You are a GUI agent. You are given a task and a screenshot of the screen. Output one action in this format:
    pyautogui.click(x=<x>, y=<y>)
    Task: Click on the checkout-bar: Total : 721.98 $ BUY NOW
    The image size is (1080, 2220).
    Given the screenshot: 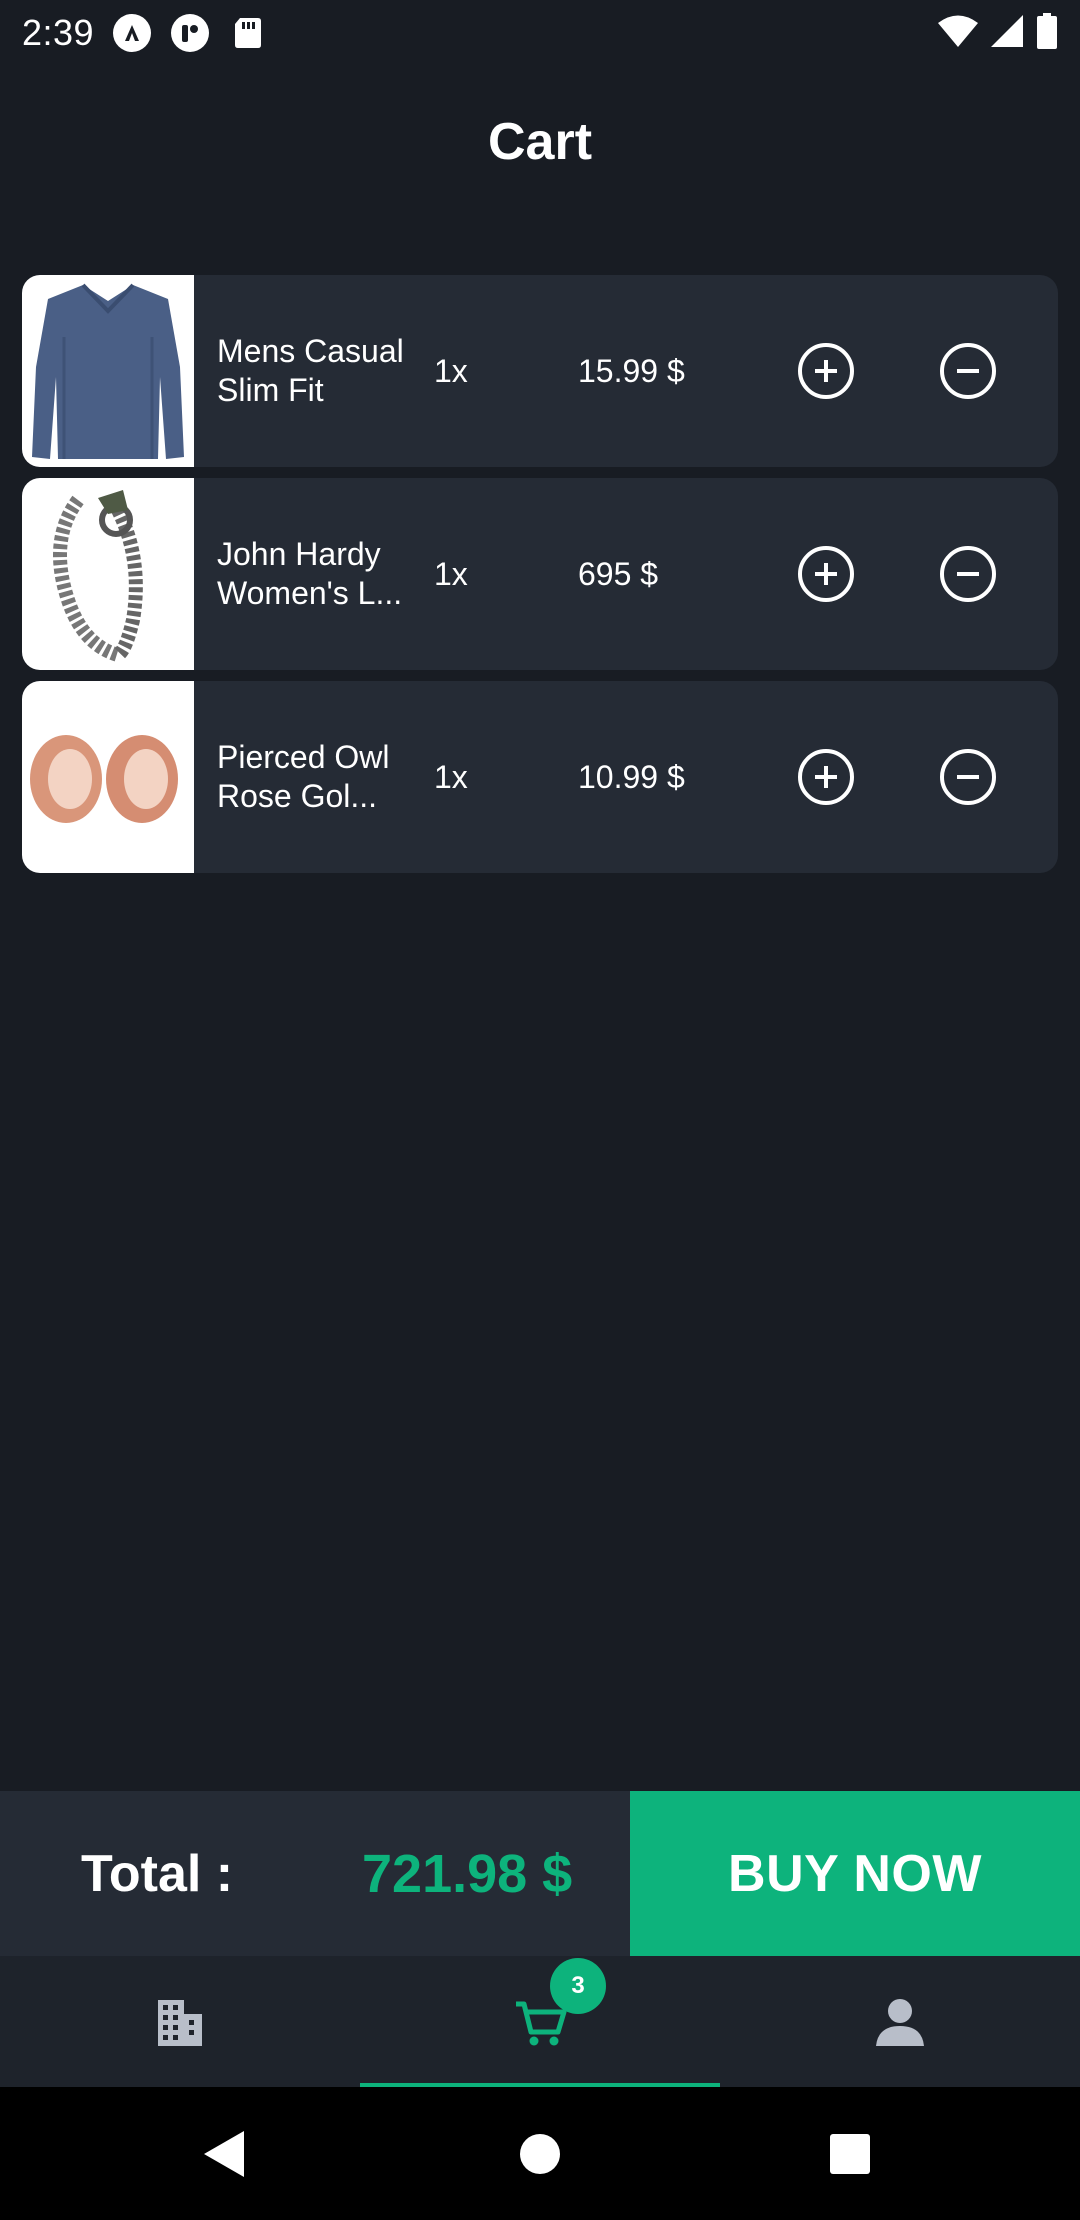 What is the action you would take?
    pyautogui.click(x=540, y=1873)
    